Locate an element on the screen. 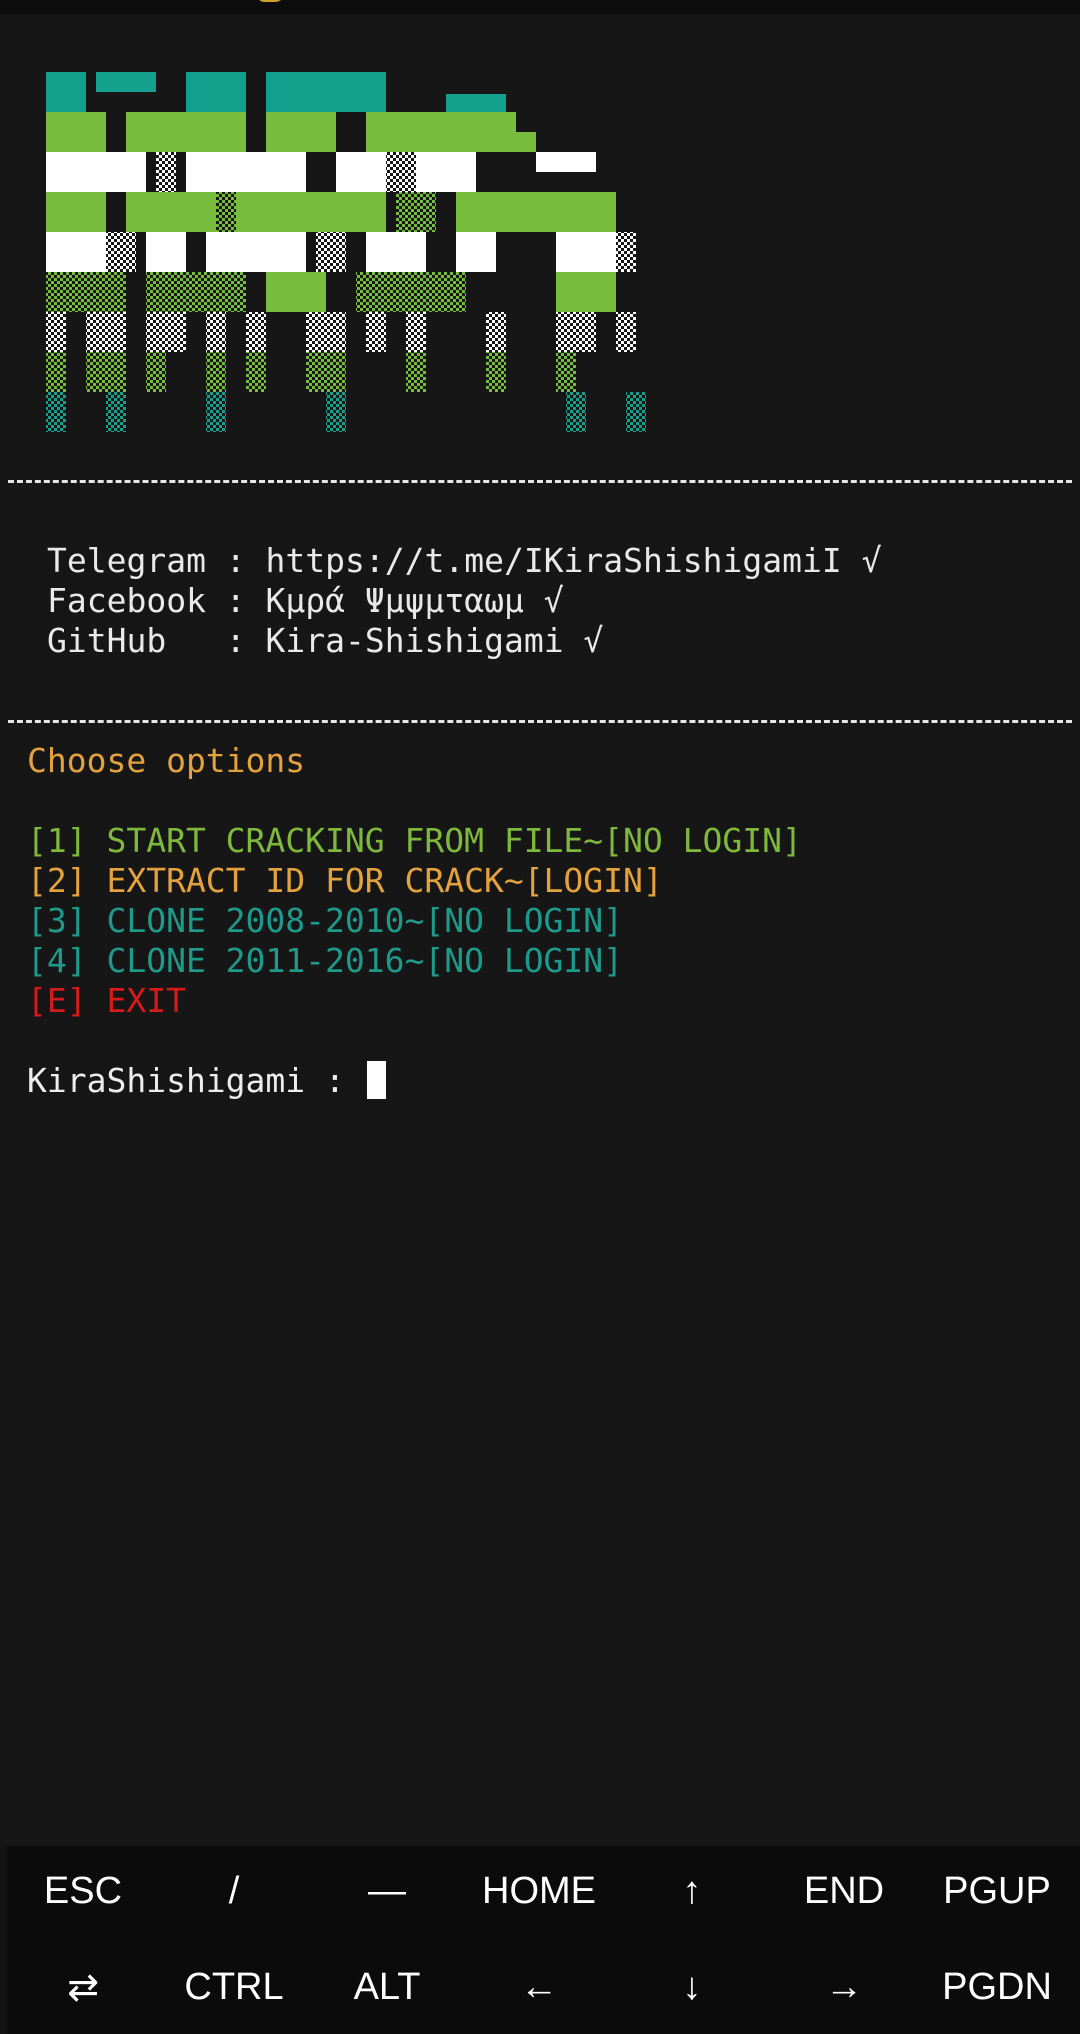 The image size is (1080, 2034). pgdn-key: PGDN is located at coordinates (997, 1987).